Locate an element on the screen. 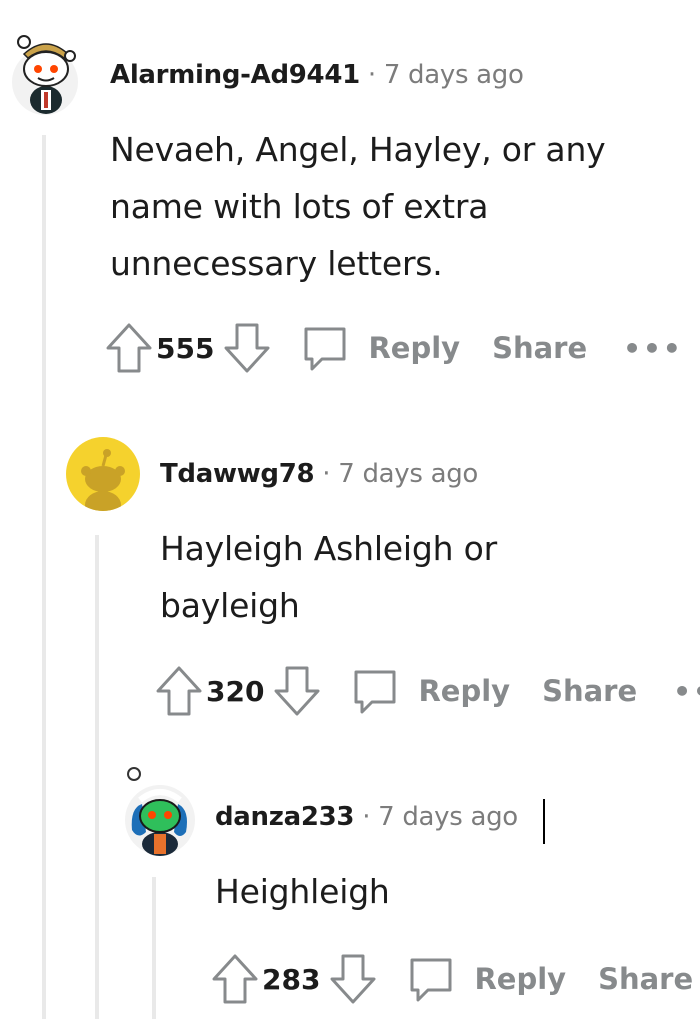  comment-line: bayleigh is located at coordinates (230, 605).